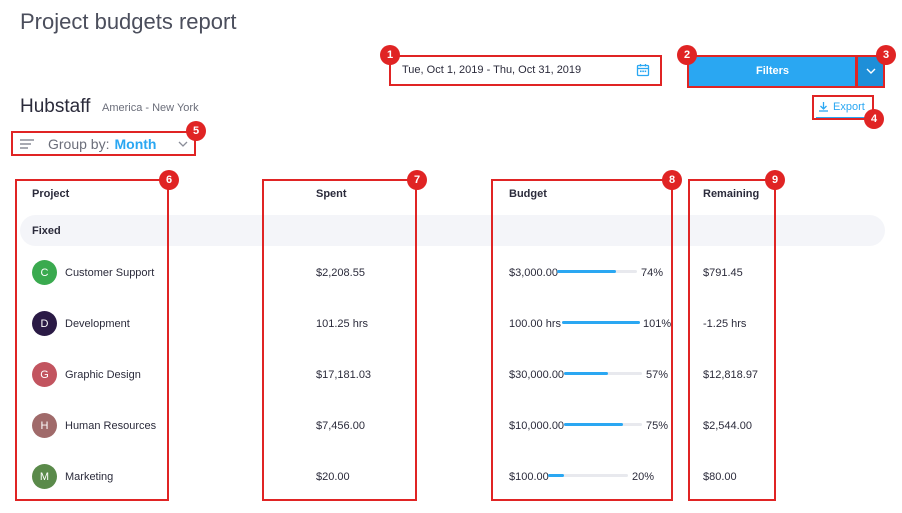  What do you see at coordinates (150, 108) in the screenshot?
I see `timezone-label: America - New York` at bounding box center [150, 108].